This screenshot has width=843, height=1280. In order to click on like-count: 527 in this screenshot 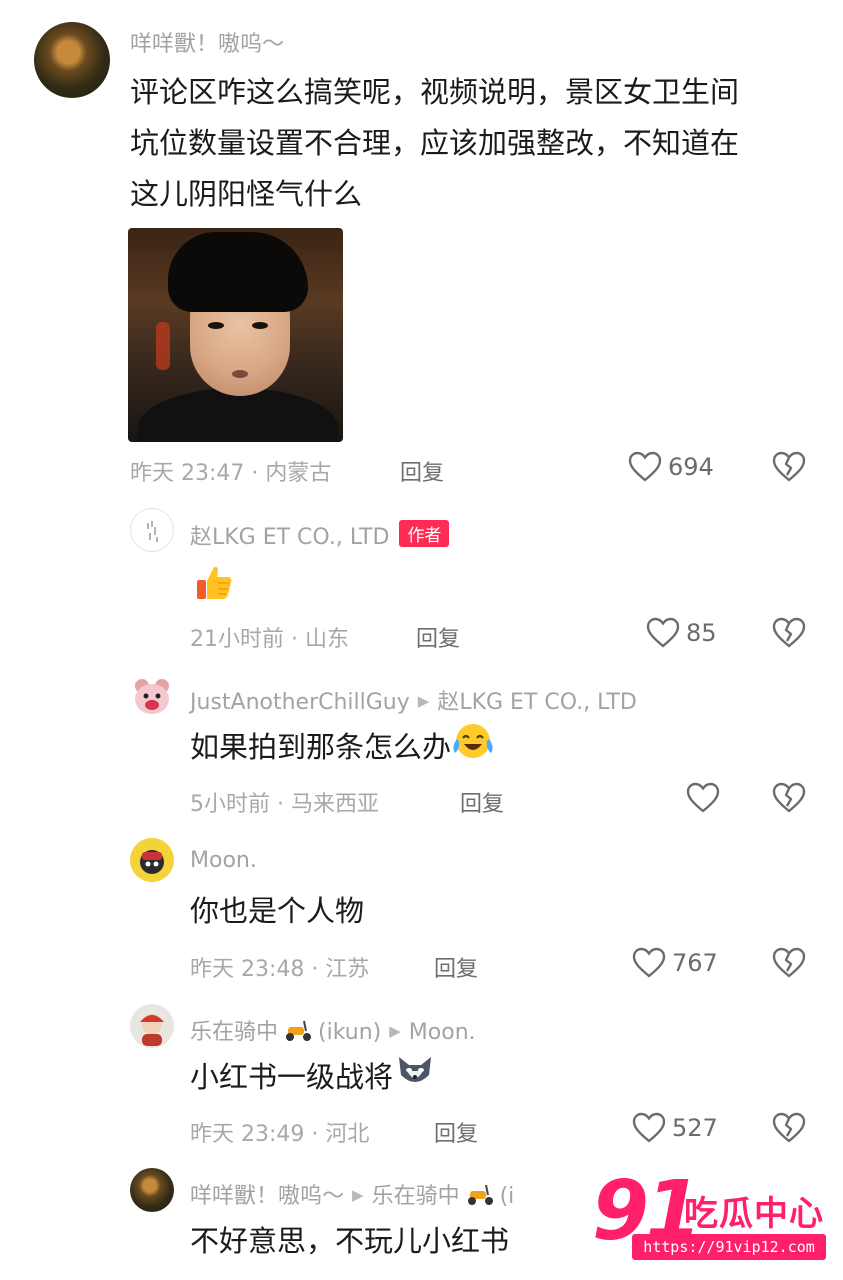, I will do `click(695, 1128)`.